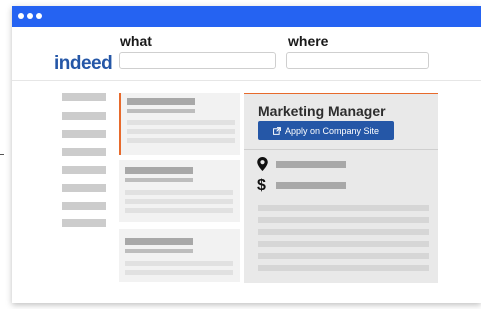 This screenshot has width=481, height=309. Describe the element at coordinates (311, 185) in the screenshot. I see `salary-placeholder` at that location.